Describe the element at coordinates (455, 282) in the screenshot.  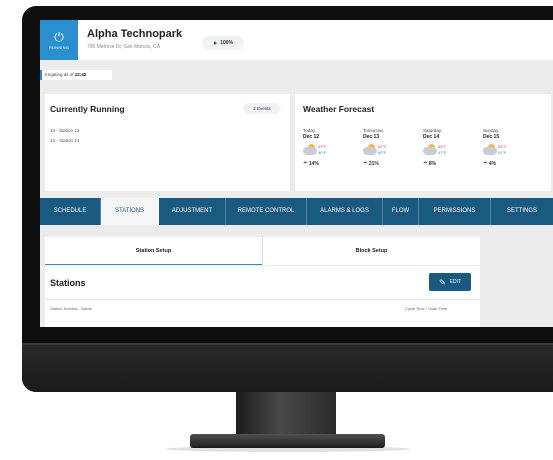
I see `edit-label: EDIT` at that location.